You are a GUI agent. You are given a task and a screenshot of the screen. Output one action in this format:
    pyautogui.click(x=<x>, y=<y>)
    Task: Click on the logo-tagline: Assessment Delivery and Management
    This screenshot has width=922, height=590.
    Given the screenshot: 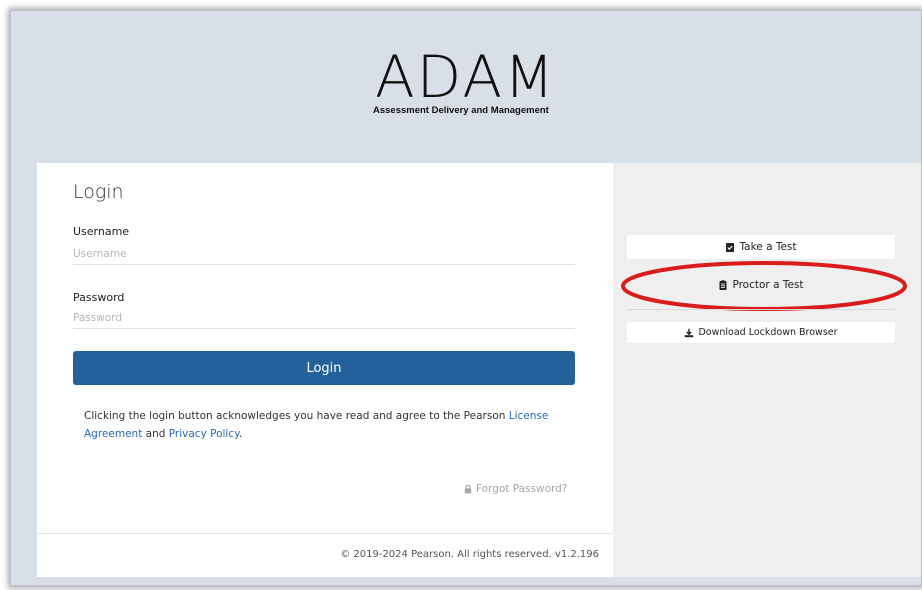 What is the action you would take?
    pyautogui.click(x=461, y=110)
    